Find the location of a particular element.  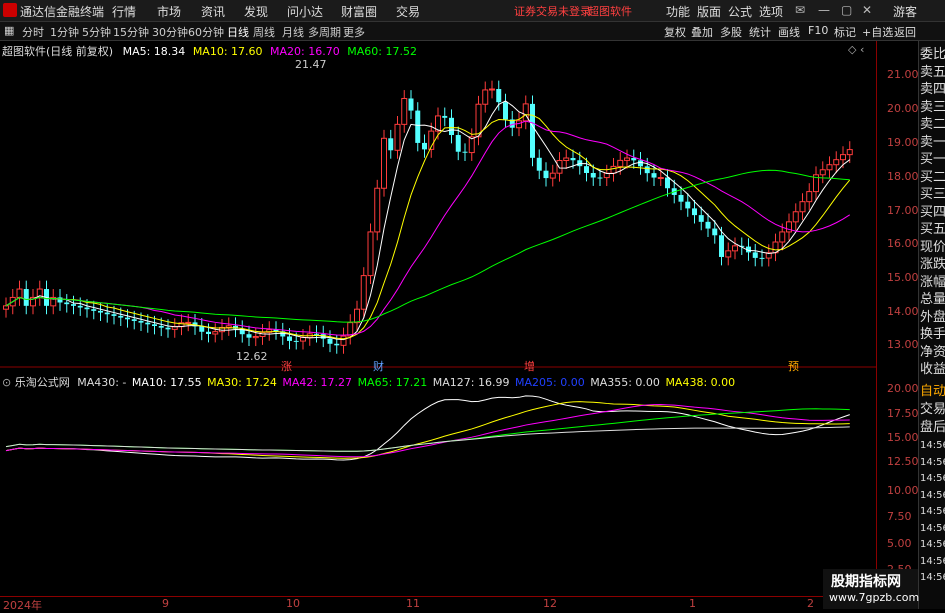

menu-quotes: 行情 is located at coordinates (124, 11).